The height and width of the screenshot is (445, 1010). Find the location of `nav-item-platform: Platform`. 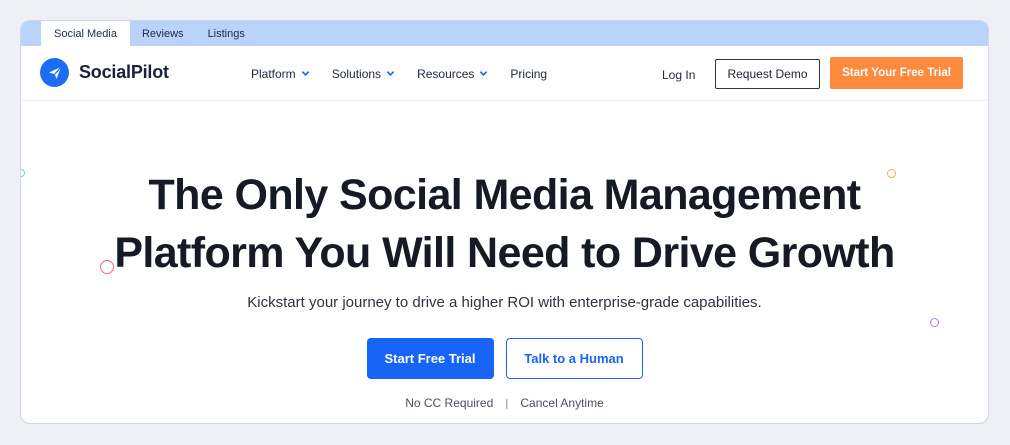

nav-item-platform: Platform is located at coordinates (280, 74).